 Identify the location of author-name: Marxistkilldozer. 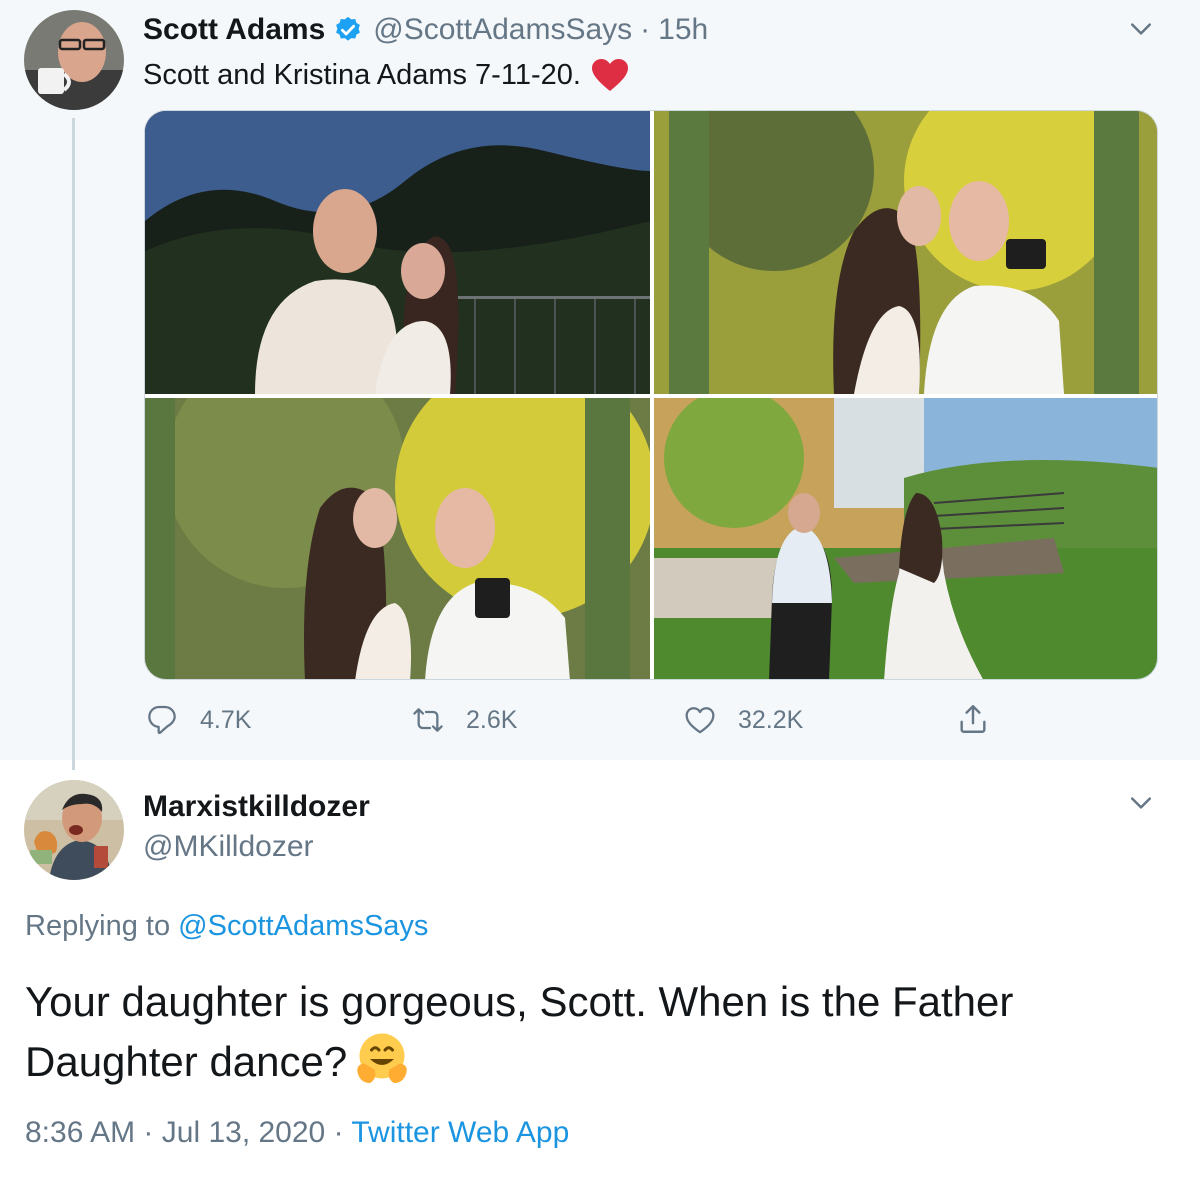
(256, 807).